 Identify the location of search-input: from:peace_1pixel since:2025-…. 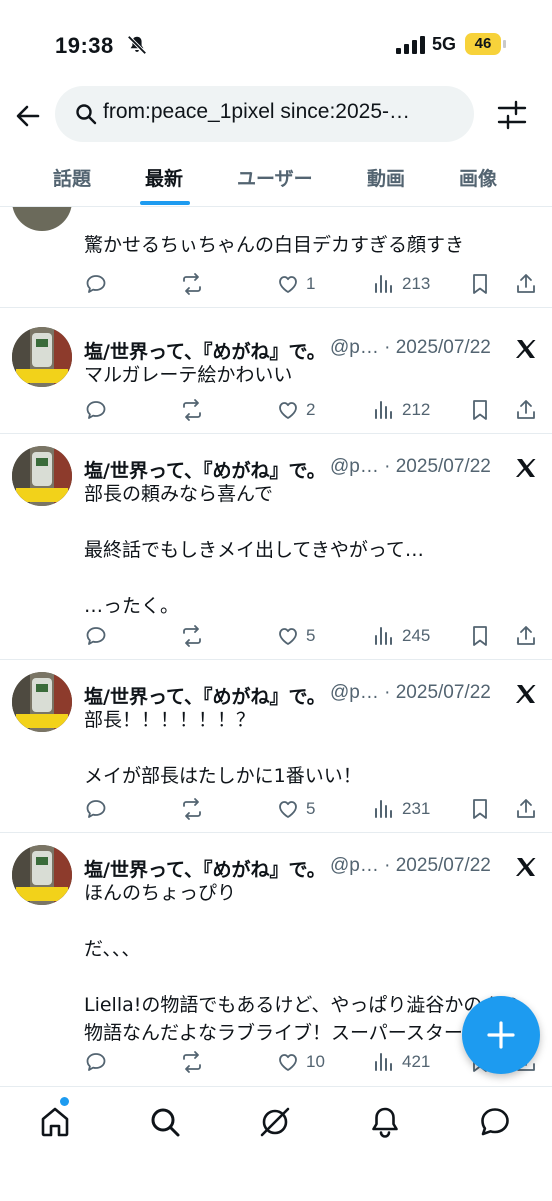
(264, 114).